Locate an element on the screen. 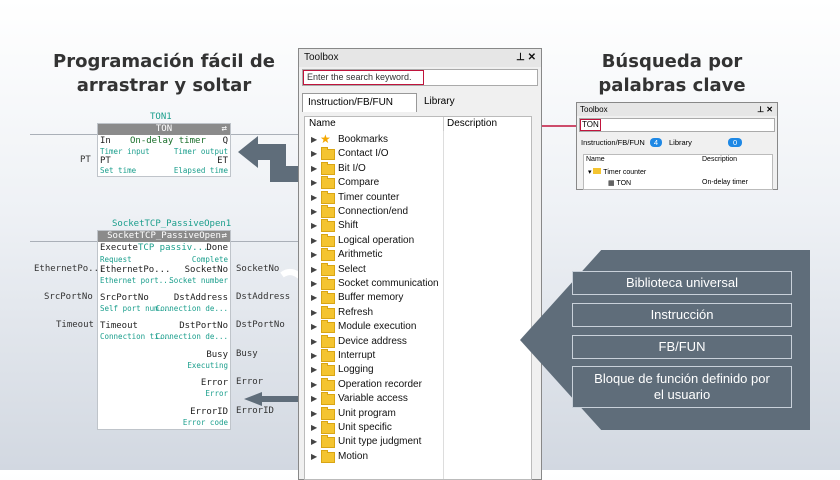 Image resolution: width=840 pixels, height=480 pixels. mini-search-input: TON is located at coordinates (590, 125).